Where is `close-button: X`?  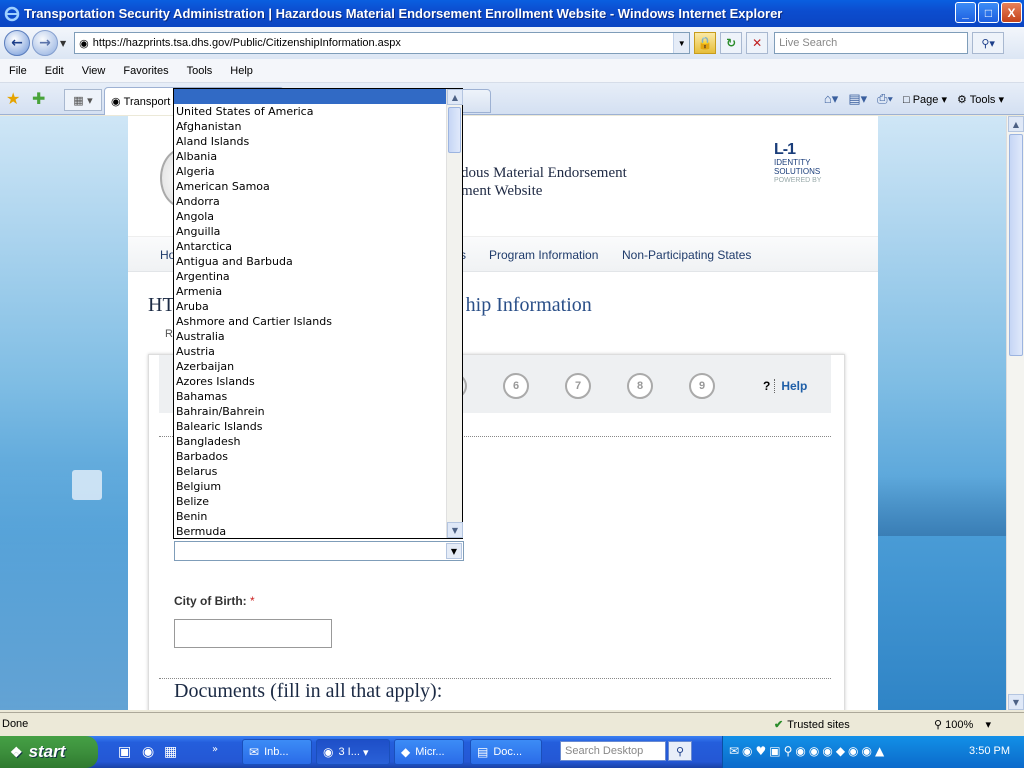
close-button: X is located at coordinates (1011, 12).